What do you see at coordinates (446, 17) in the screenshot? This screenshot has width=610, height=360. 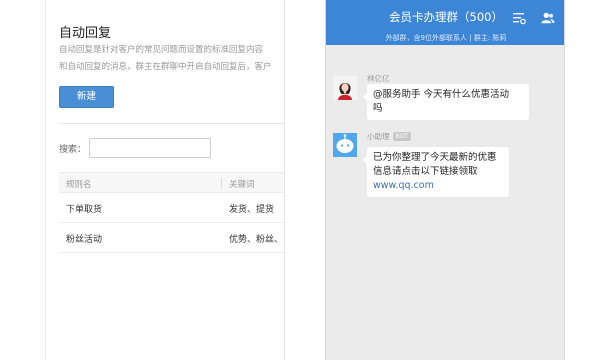 I see `chat-title: 会员卡办理群（500）` at bounding box center [446, 17].